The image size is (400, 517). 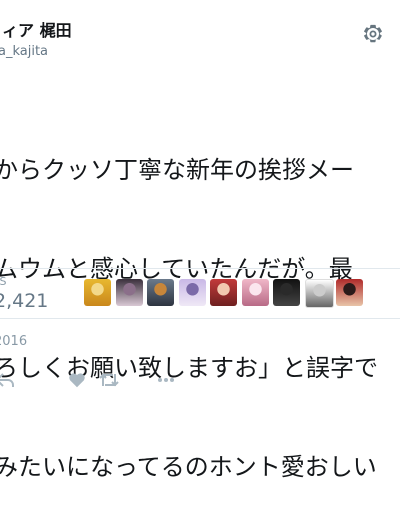 I want to click on likes-count: 2,421, so click(x=24, y=301).